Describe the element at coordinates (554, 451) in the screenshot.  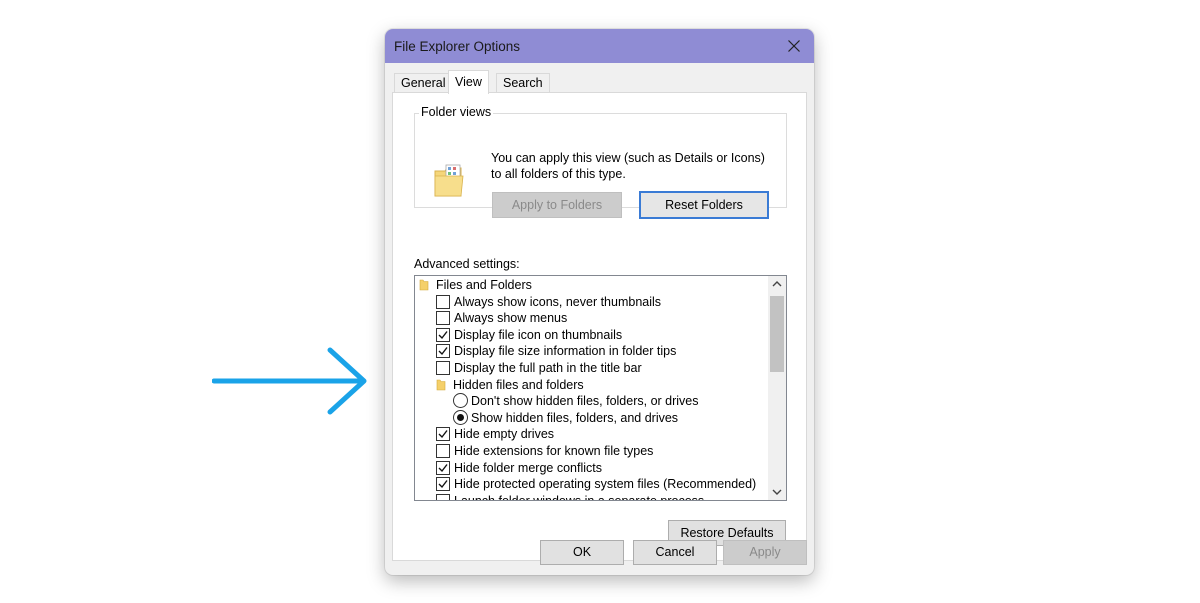
I see `list-item-label: Hide extensions for known file types` at that location.